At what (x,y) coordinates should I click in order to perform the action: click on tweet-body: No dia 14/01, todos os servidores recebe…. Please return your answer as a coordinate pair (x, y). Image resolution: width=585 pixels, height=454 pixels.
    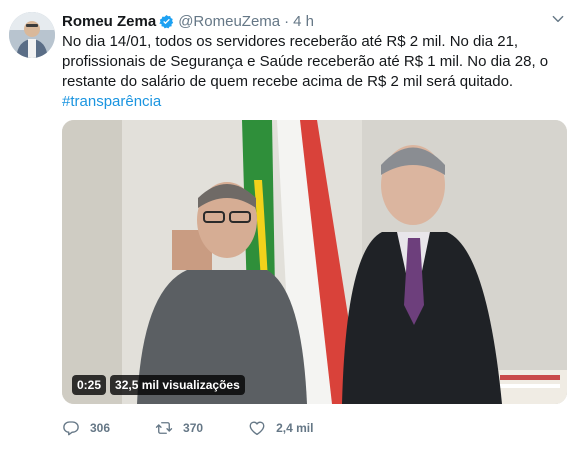
    Looking at the image, I should click on (305, 61).